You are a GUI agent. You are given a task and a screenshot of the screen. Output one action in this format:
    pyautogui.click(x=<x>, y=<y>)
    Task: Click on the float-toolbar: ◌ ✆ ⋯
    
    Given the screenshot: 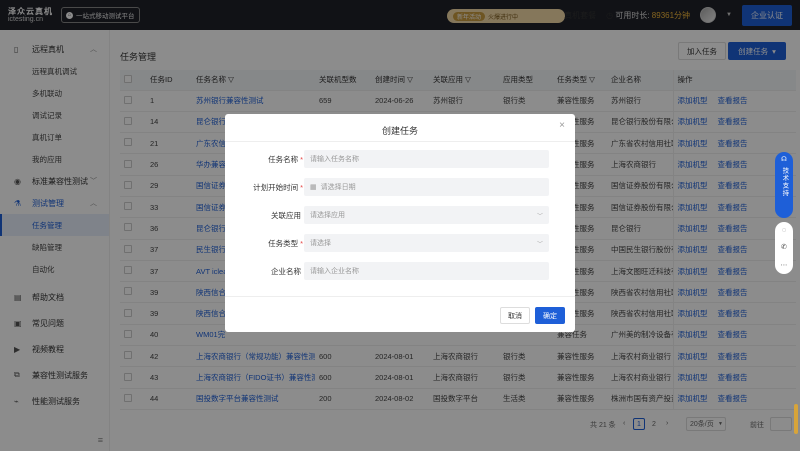 What is the action you would take?
    pyautogui.click(x=784, y=248)
    